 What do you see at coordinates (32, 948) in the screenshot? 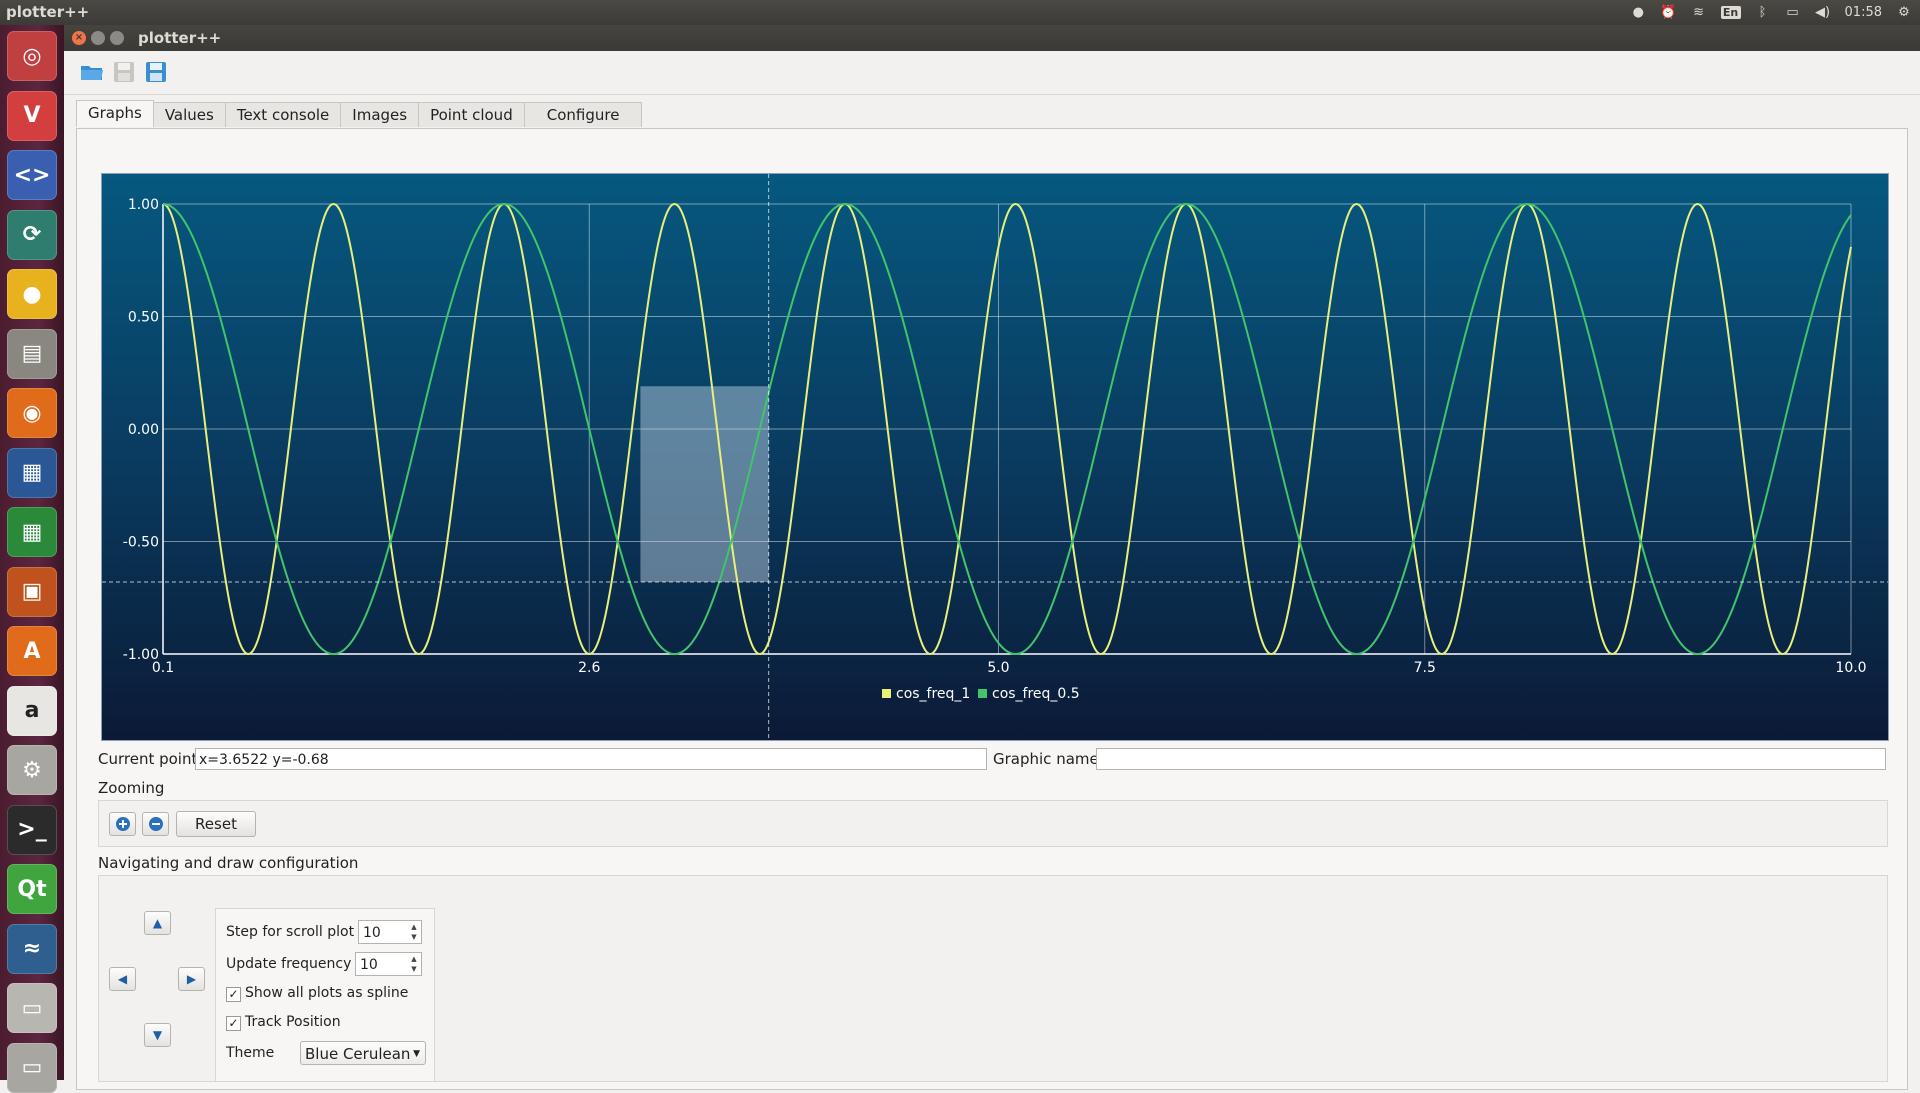
I see `plotter-icon: ≈` at bounding box center [32, 948].